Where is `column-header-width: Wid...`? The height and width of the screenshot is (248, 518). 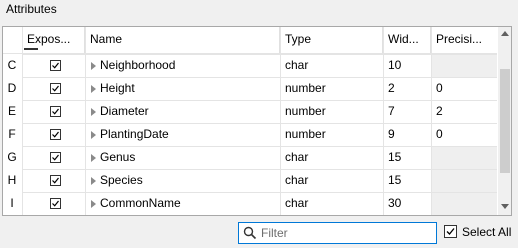 column-header-width: Wid... is located at coordinates (407, 40).